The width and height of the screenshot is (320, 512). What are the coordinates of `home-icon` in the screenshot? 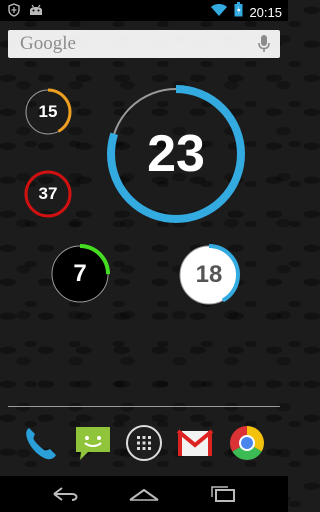 It's located at (144, 494).